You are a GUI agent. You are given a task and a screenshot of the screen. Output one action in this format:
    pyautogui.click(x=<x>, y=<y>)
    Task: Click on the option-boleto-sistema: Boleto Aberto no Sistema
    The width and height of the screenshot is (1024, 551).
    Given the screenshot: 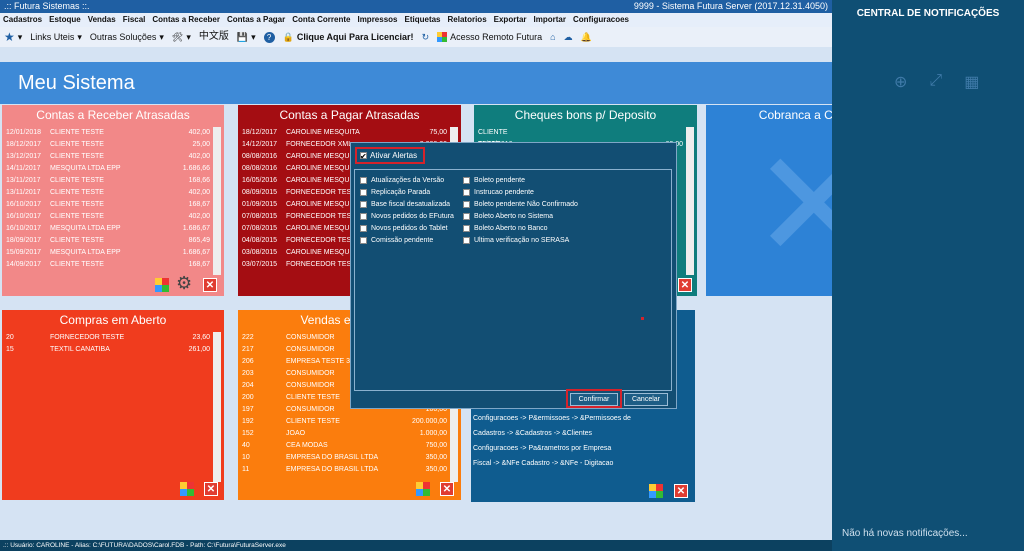 What is the action you would take?
    pyautogui.click(x=508, y=216)
    